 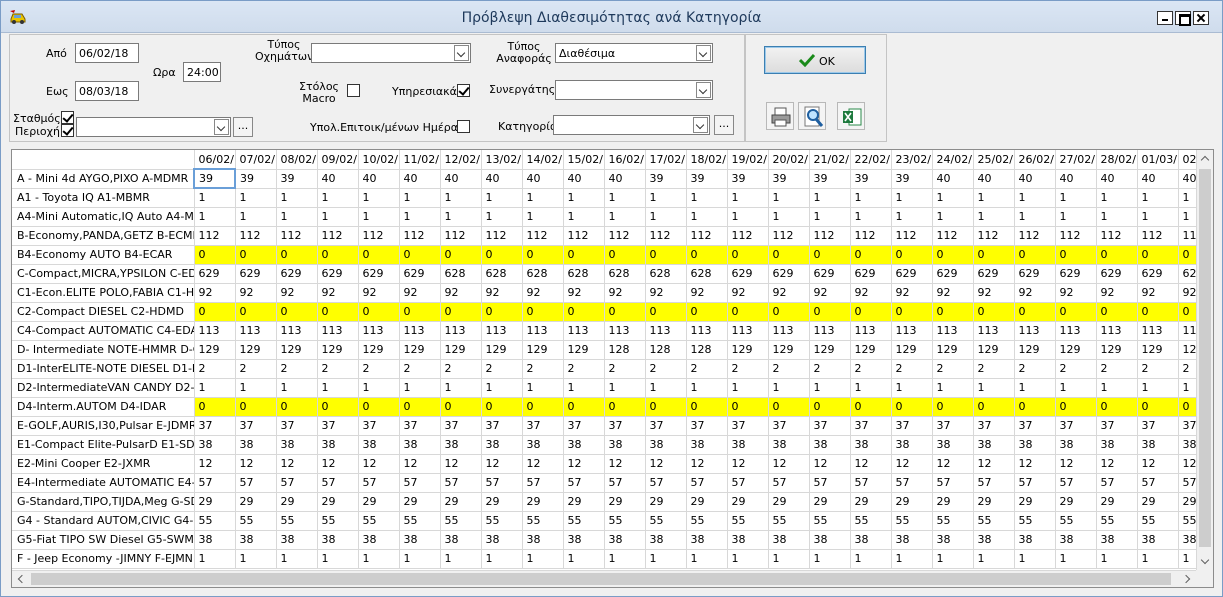 What do you see at coordinates (1035, 160) in the screenshot?
I see `column-header: 26/02/` at bounding box center [1035, 160].